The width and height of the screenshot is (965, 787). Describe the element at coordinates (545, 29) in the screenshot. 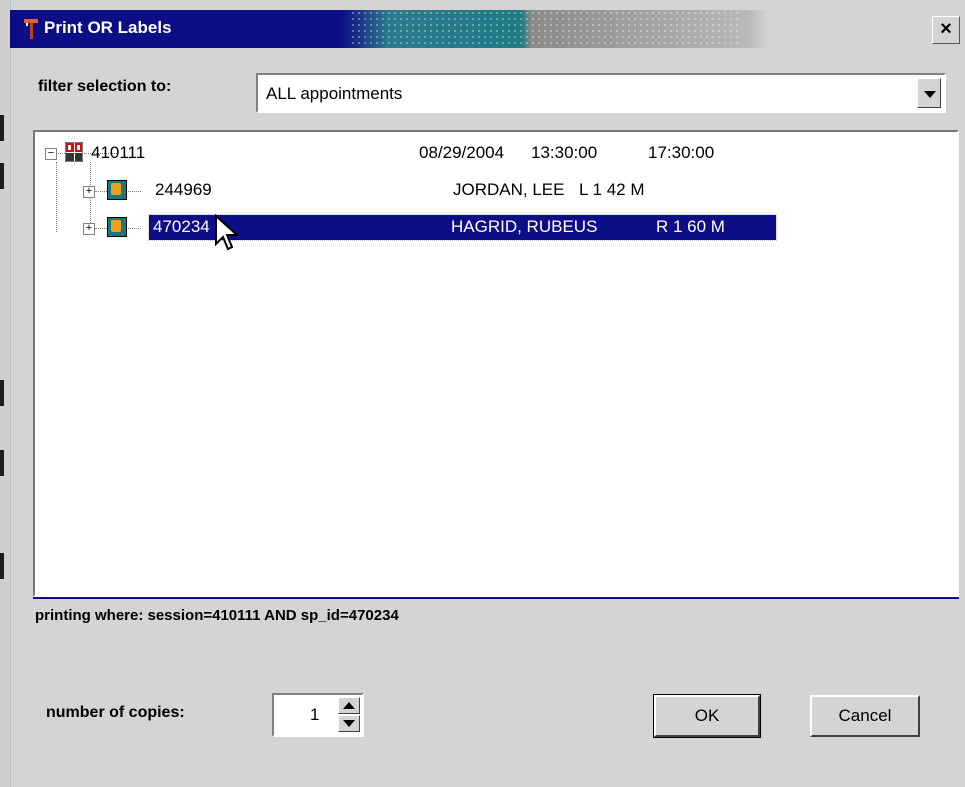

I see `title-bar-pattern` at that location.